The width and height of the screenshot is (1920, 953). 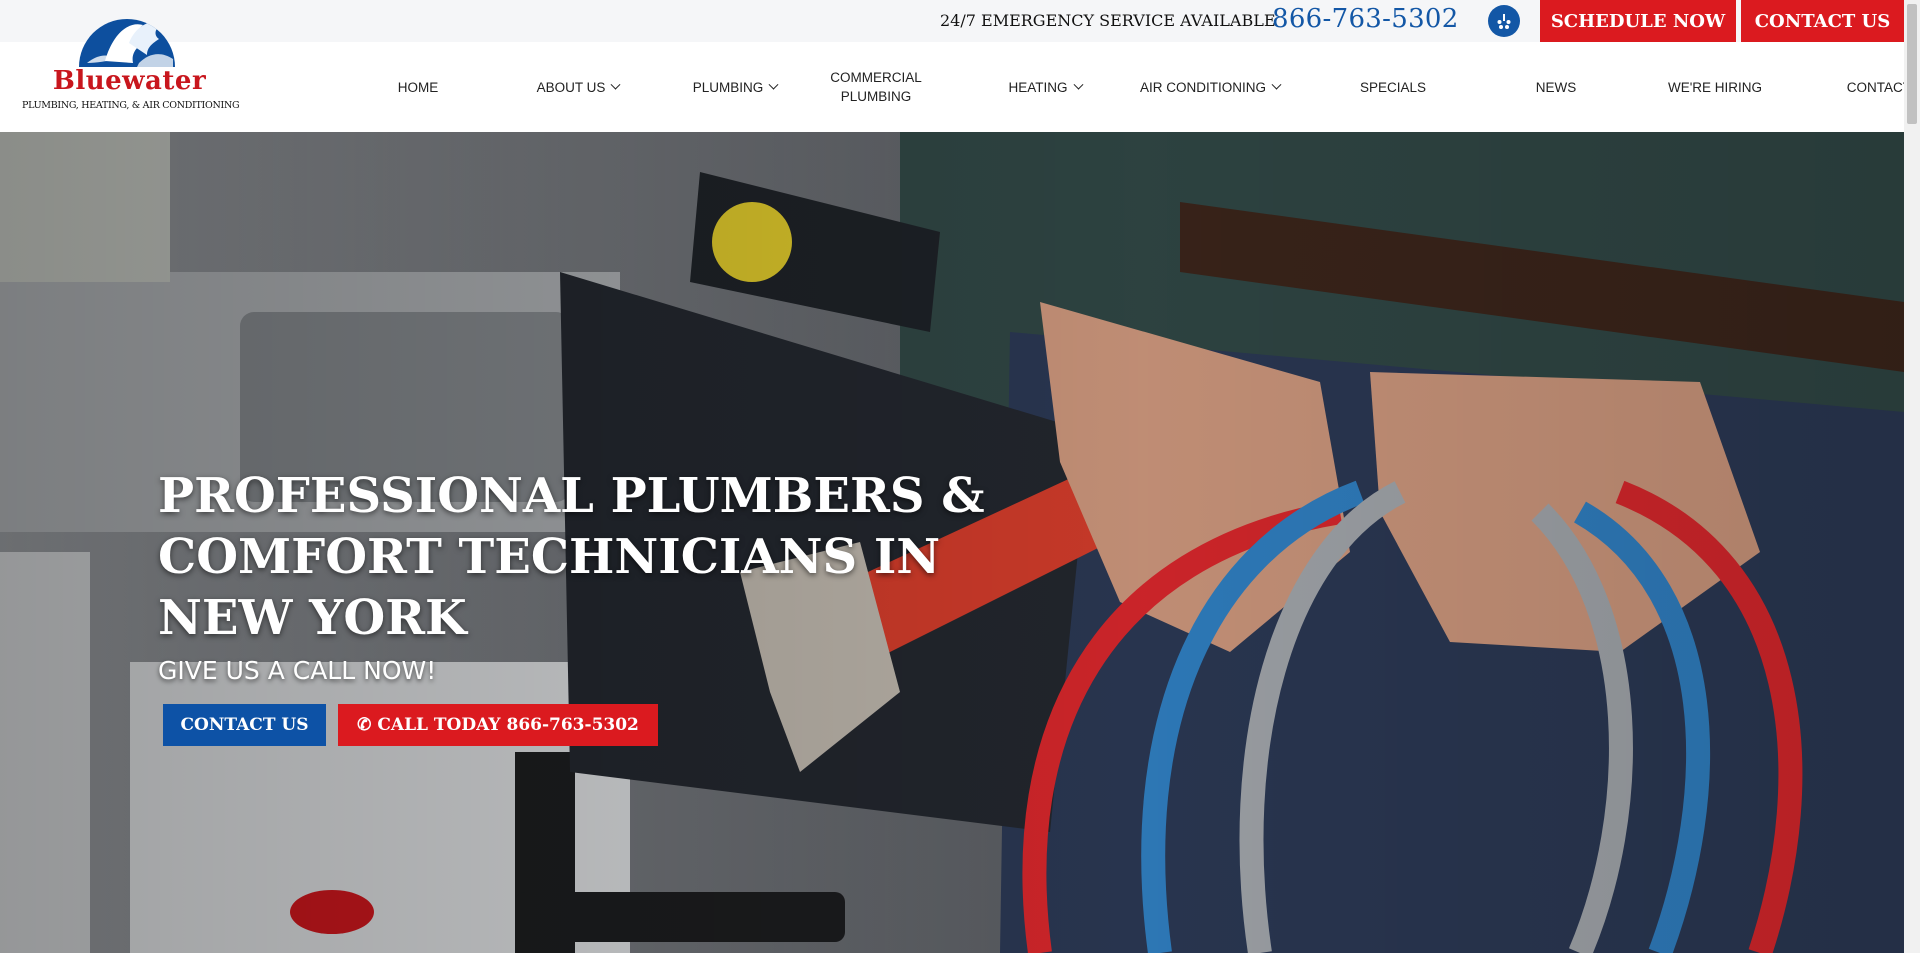 I want to click on hero-call-today-button: ✆ CALL TODAY 866-763-5302, so click(x=498, y=725).